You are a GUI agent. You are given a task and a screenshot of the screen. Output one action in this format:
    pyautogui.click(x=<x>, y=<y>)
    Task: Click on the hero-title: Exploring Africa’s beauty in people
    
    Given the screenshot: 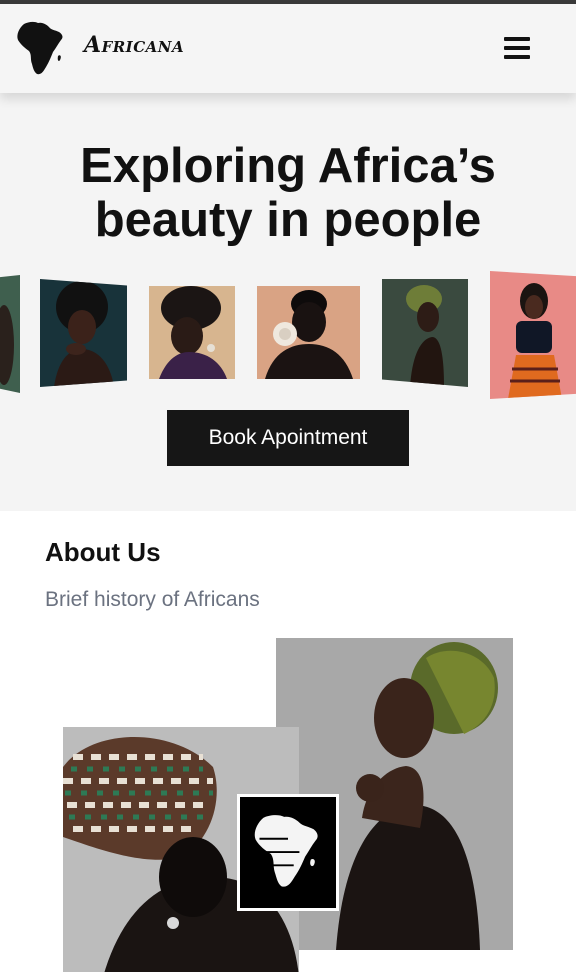 What is the action you would take?
    pyautogui.click(x=288, y=193)
    